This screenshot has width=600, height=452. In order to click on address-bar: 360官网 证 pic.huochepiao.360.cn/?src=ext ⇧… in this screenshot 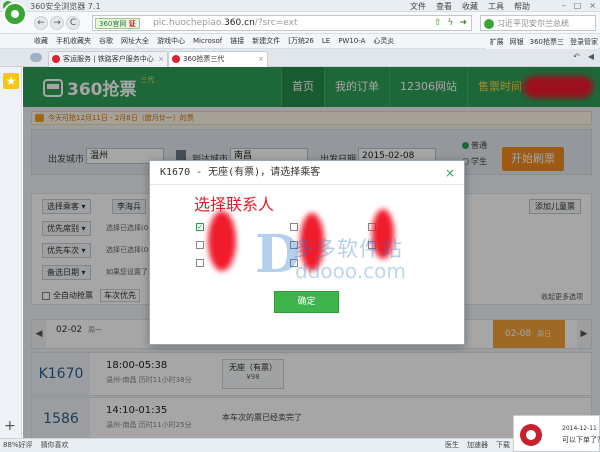, I will do `click(282, 23)`.